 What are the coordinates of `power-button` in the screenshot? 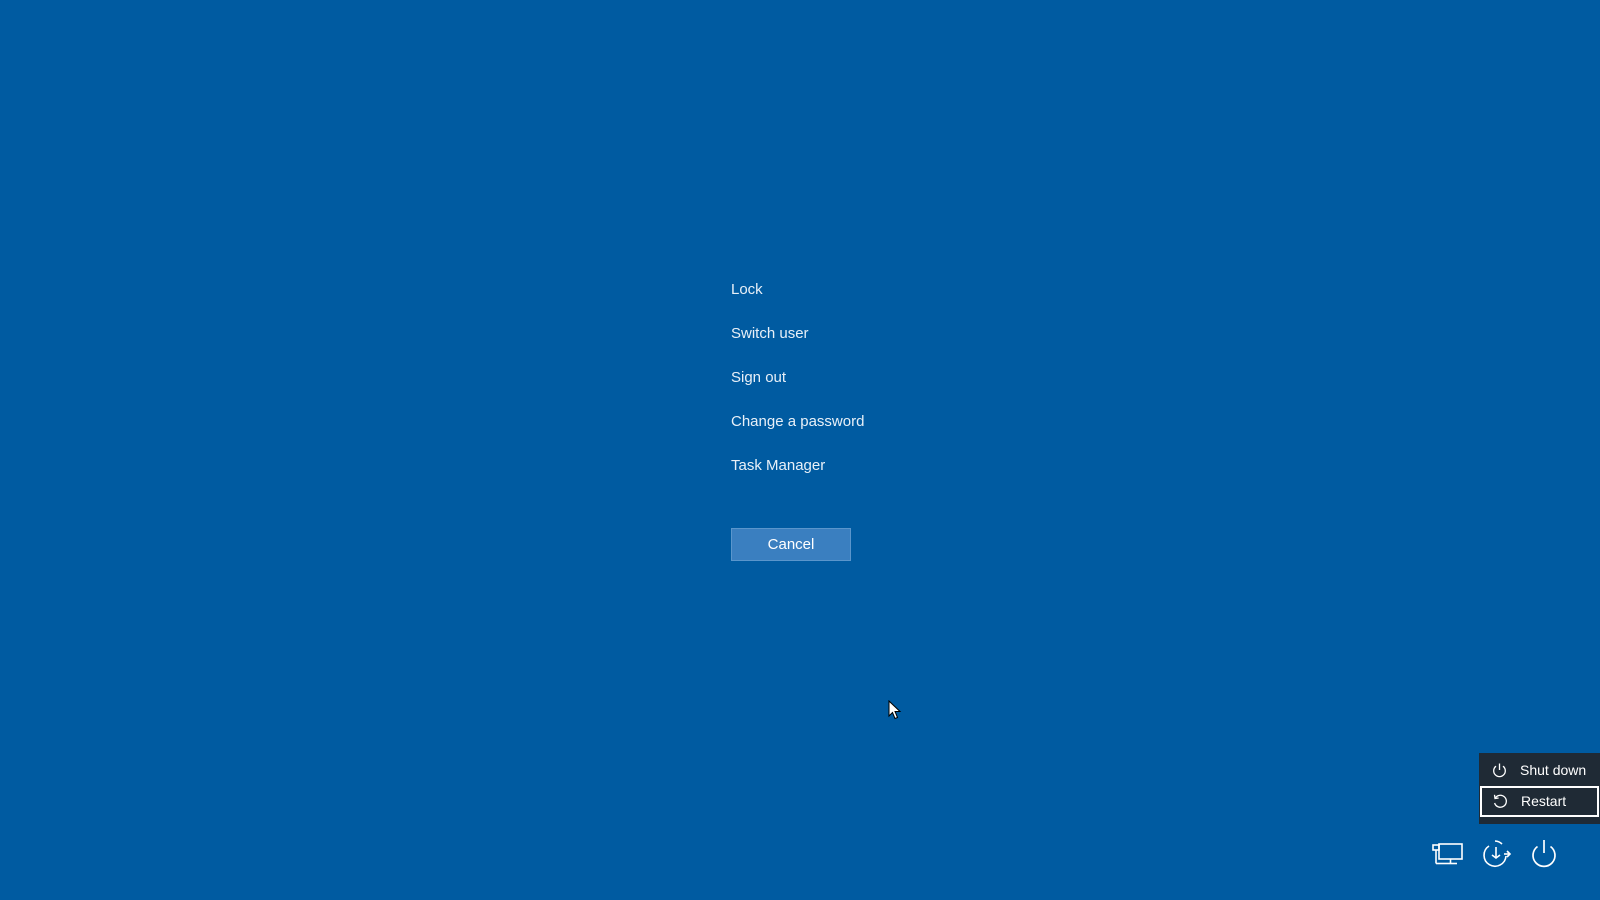 It's located at (1544, 854).